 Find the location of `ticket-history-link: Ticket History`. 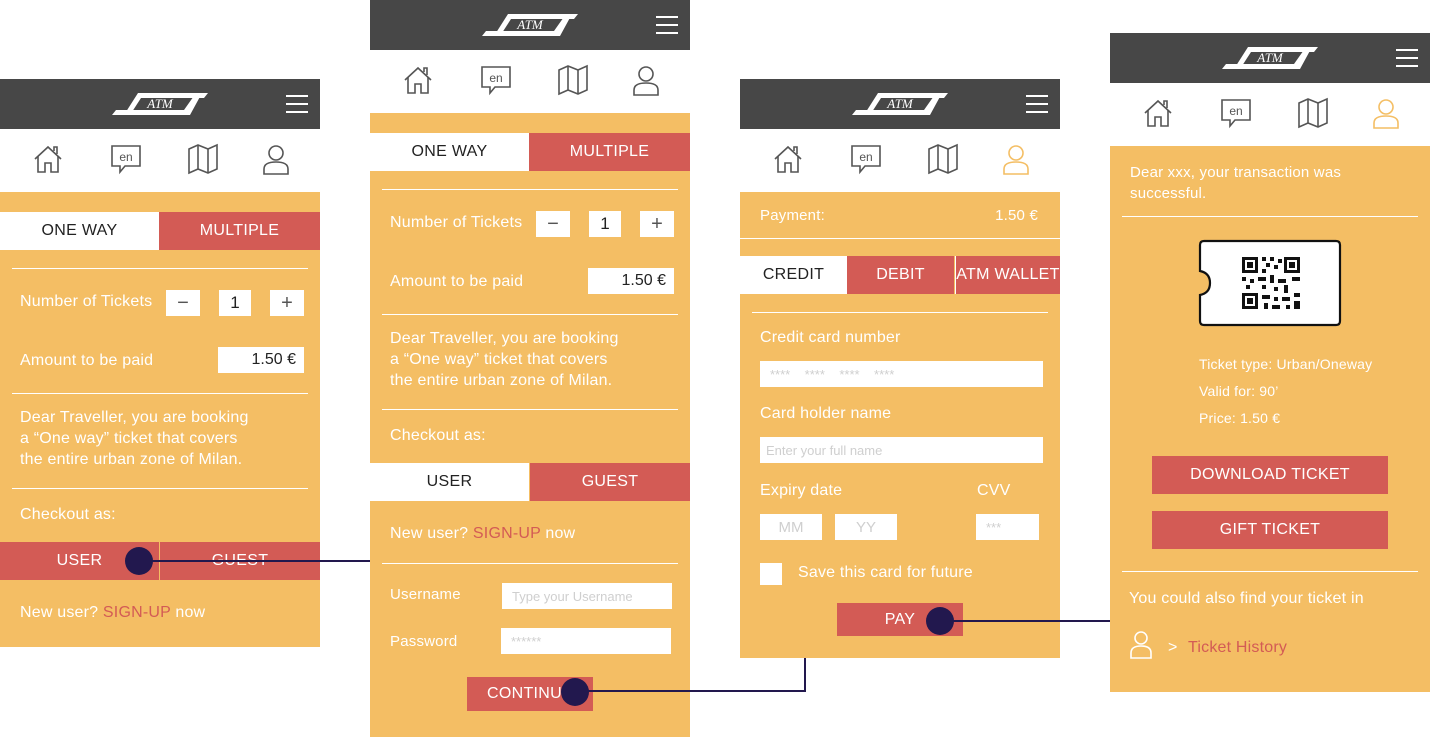

ticket-history-link: Ticket History is located at coordinates (1237, 648).